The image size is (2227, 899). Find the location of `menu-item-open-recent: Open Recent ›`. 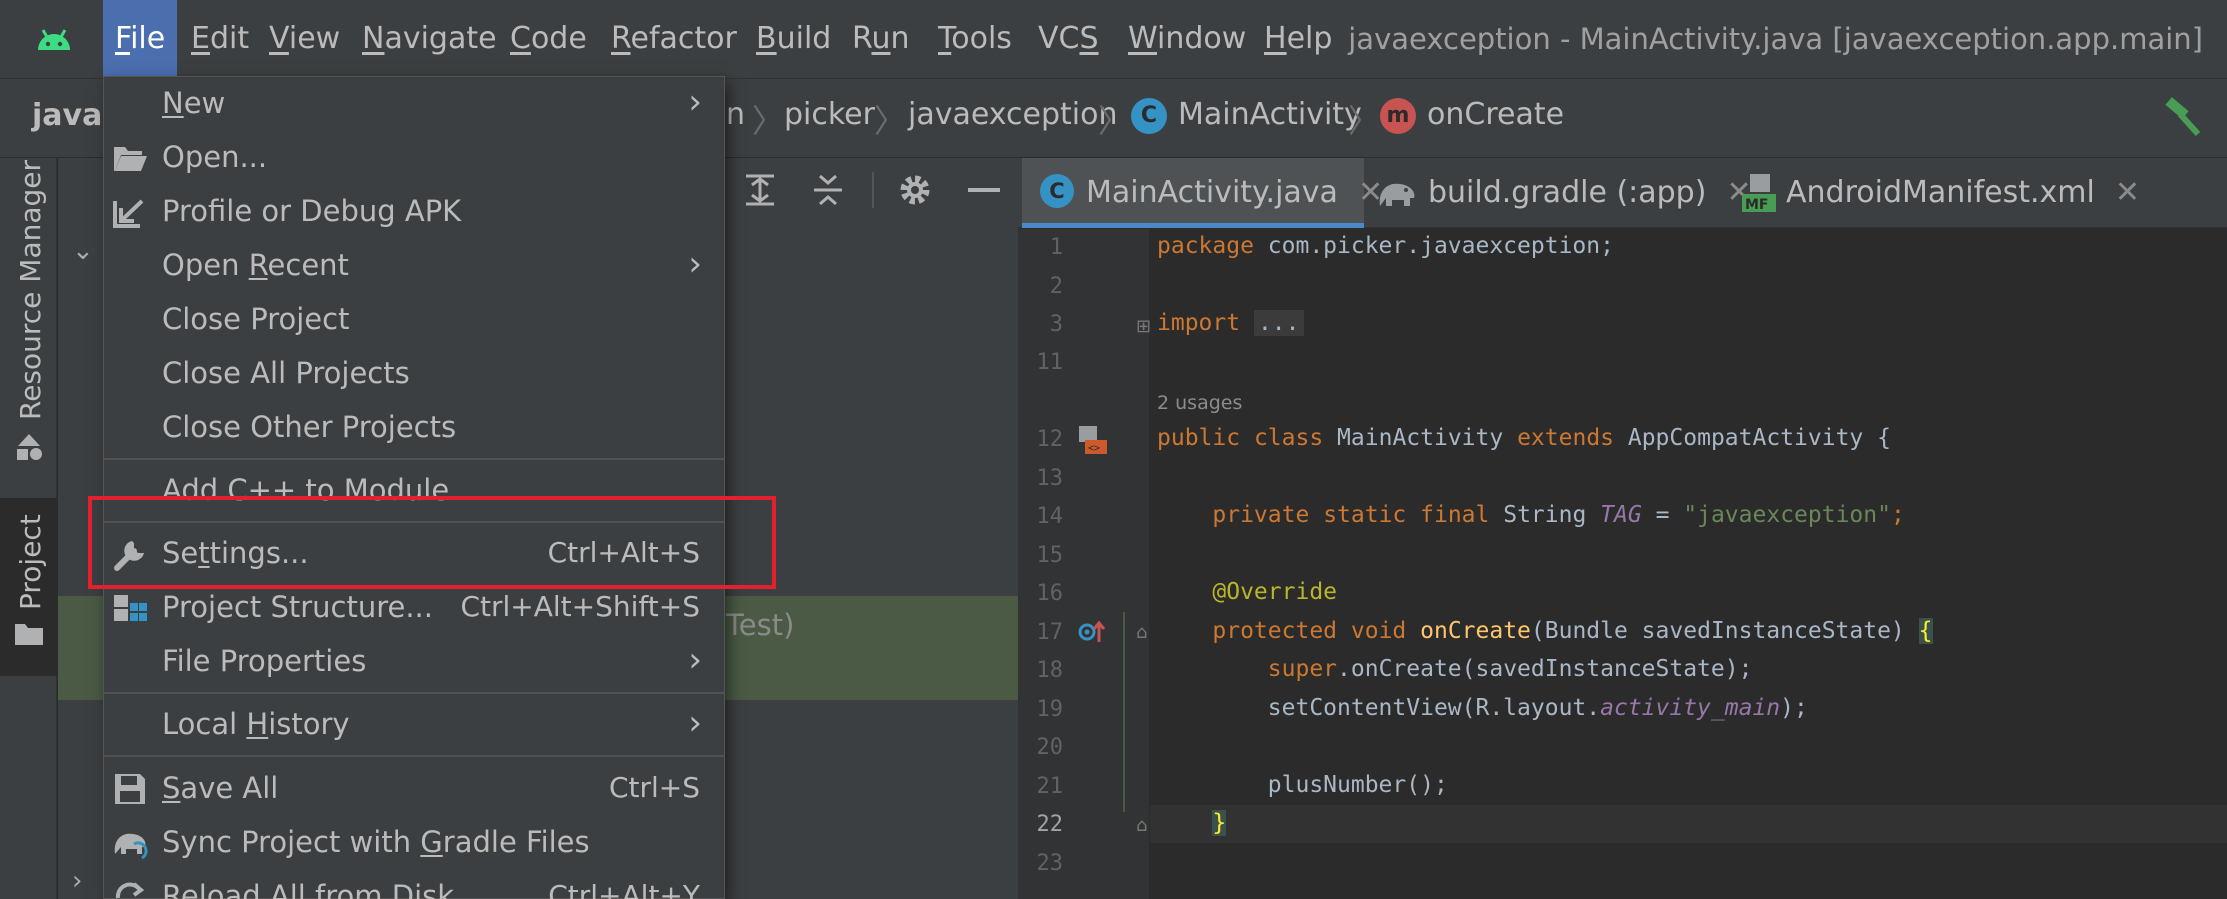

menu-item-open-recent: Open Recent › is located at coordinates (414, 267).